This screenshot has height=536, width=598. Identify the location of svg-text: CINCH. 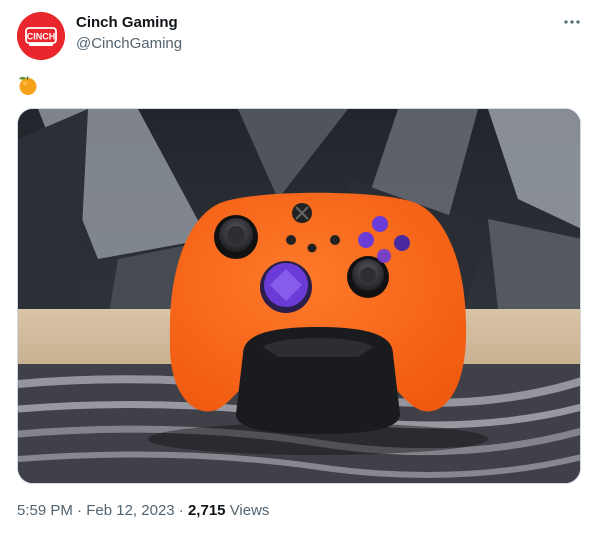
(41, 37).